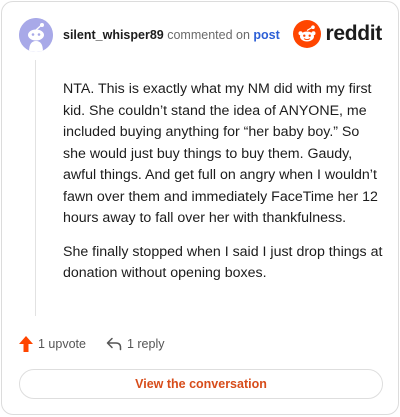 This screenshot has height=417, width=400. I want to click on reddit-logo-icon, so click(307, 34).